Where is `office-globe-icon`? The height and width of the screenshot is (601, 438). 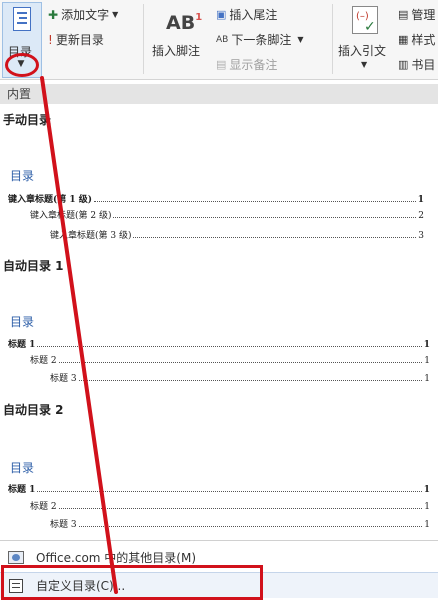 office-globe-icon is located at coordinates (16, 557).